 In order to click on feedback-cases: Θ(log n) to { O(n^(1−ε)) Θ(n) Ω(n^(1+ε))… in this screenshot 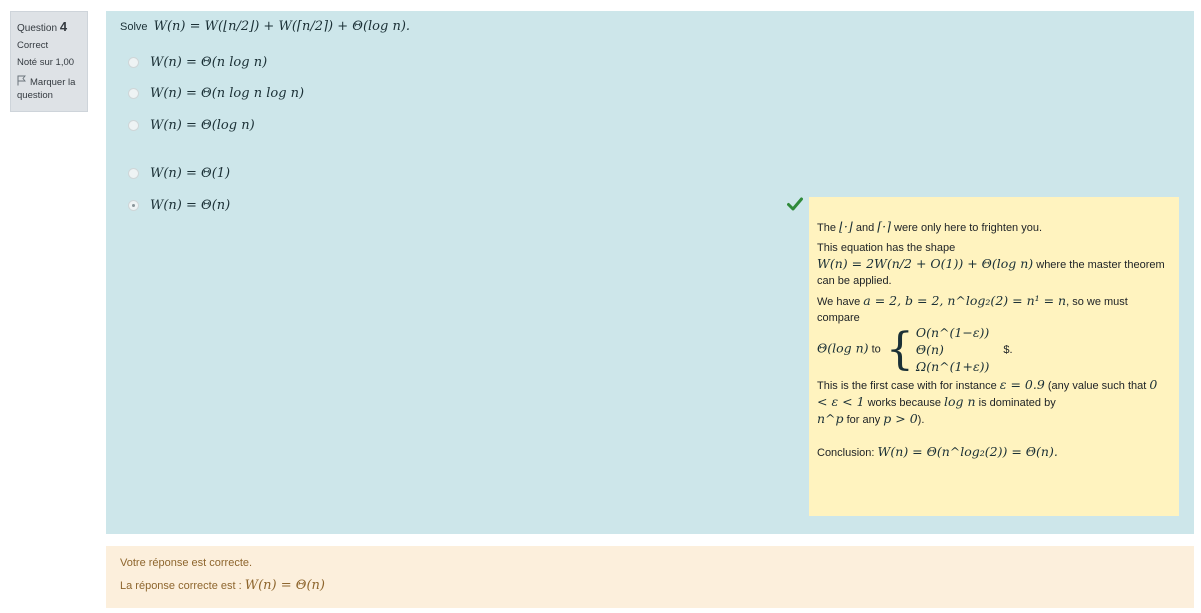, I will do `click(915, 349)`.